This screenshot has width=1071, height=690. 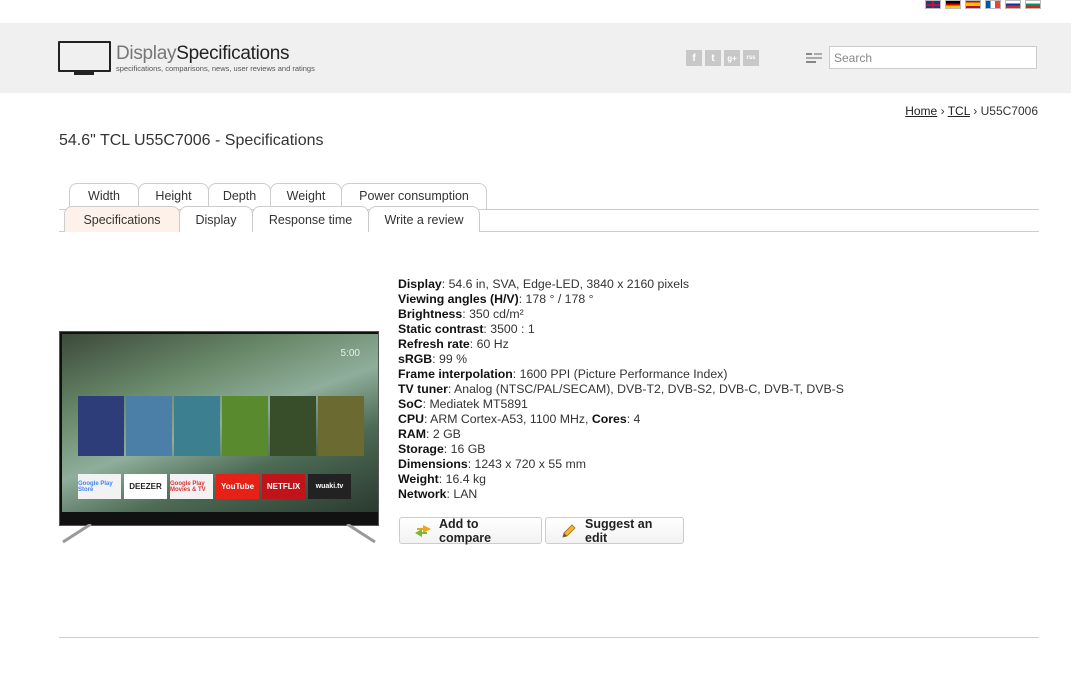 I want to click on logo-title: DisplaySpecifications, so click(x=203, y=53).